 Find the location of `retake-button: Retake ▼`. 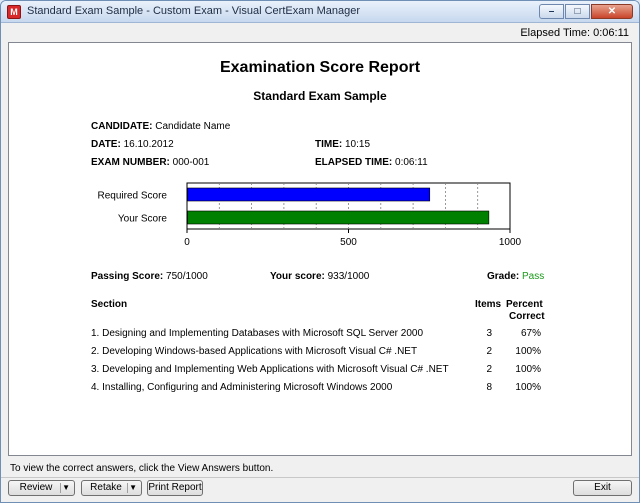

retake-button: Retake ▼ is located at coordinates (111, 488).